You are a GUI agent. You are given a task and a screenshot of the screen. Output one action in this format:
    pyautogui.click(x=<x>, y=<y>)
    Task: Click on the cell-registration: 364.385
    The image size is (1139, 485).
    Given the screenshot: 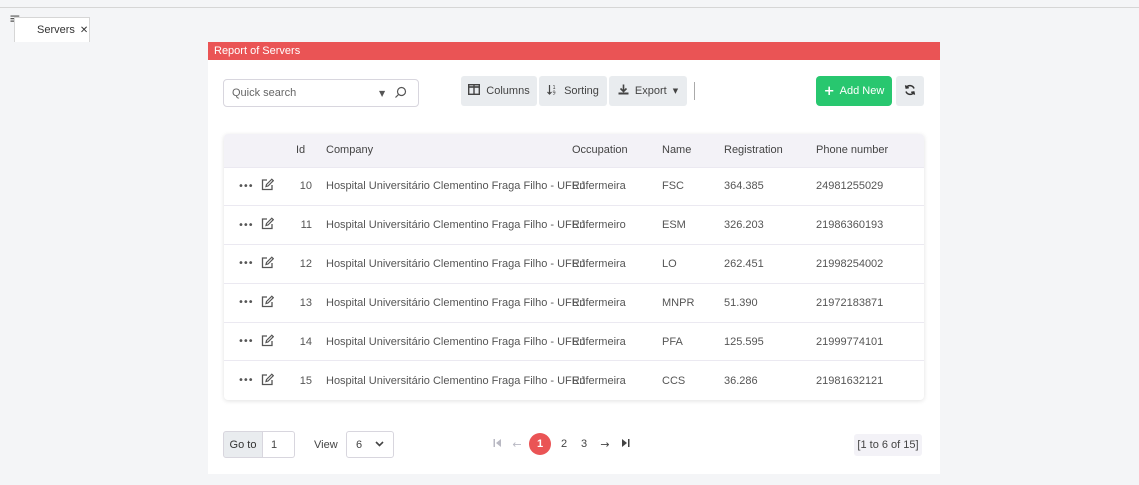 What is the action you would take?
    pyautogui.click(x=744, y=186)
    